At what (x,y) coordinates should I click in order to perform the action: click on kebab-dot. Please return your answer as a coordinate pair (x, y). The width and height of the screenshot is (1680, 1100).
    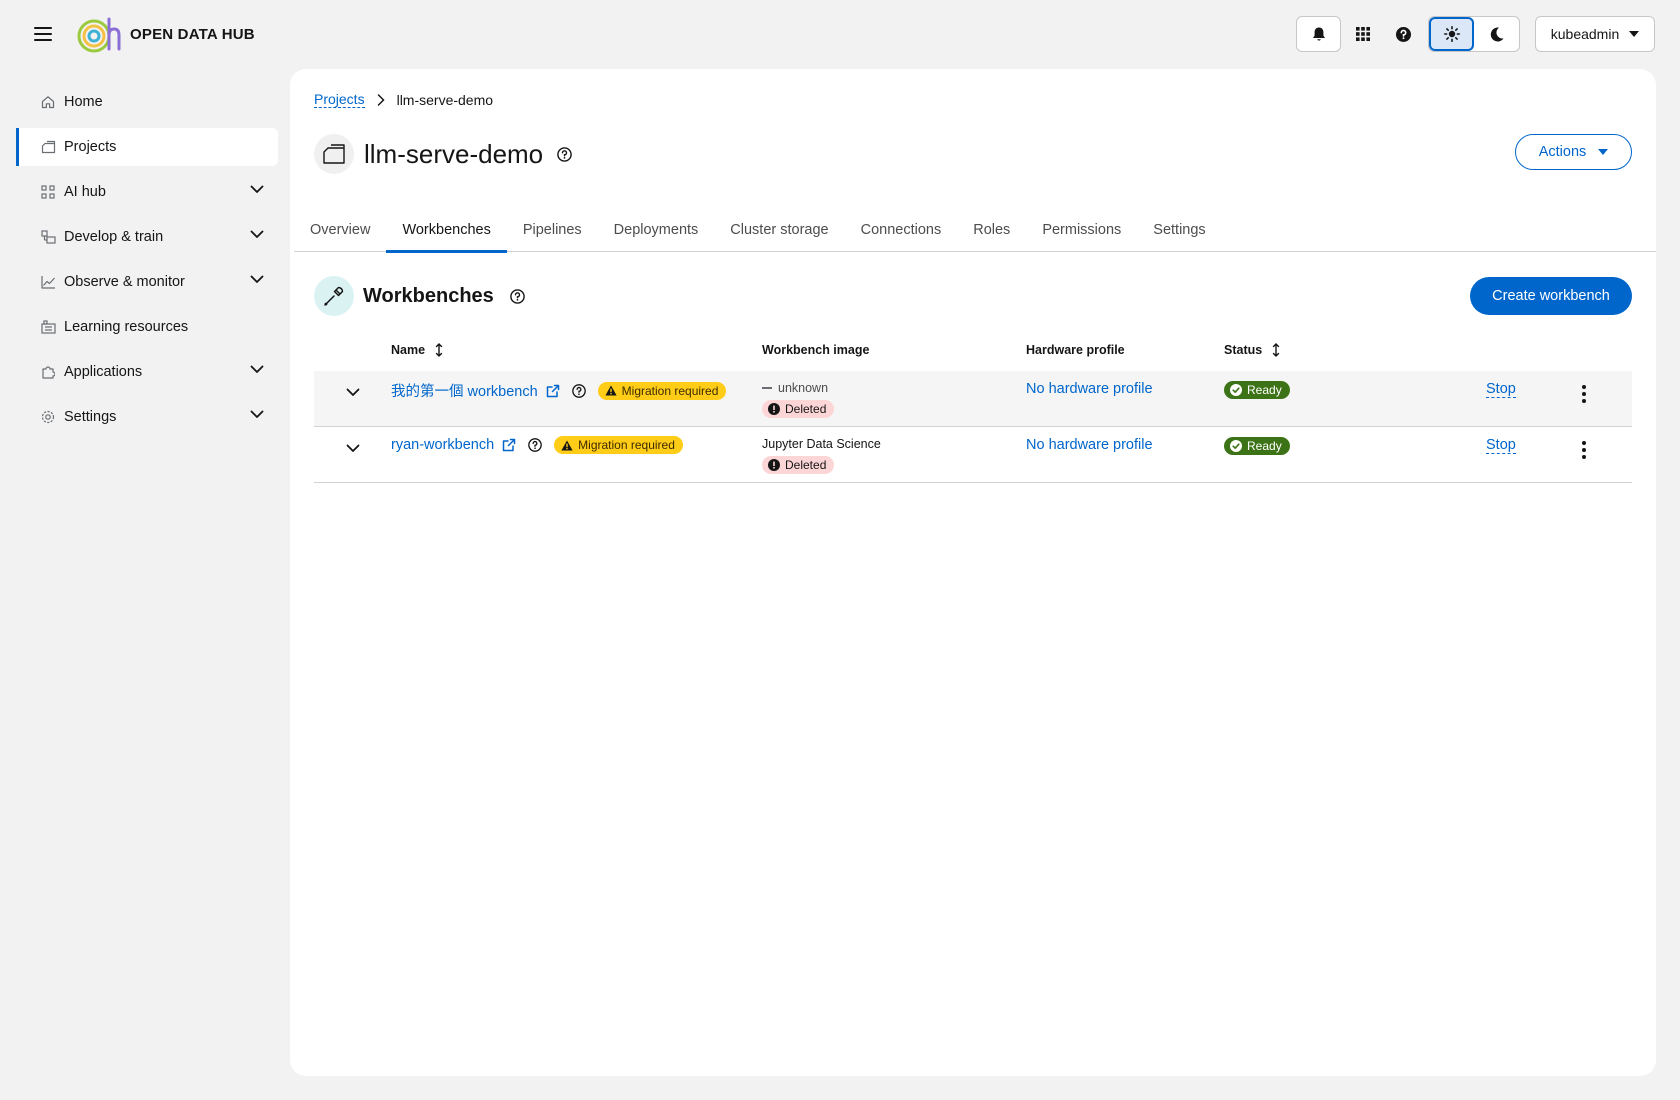
    Looking at the image, I should click on (1584, 450).